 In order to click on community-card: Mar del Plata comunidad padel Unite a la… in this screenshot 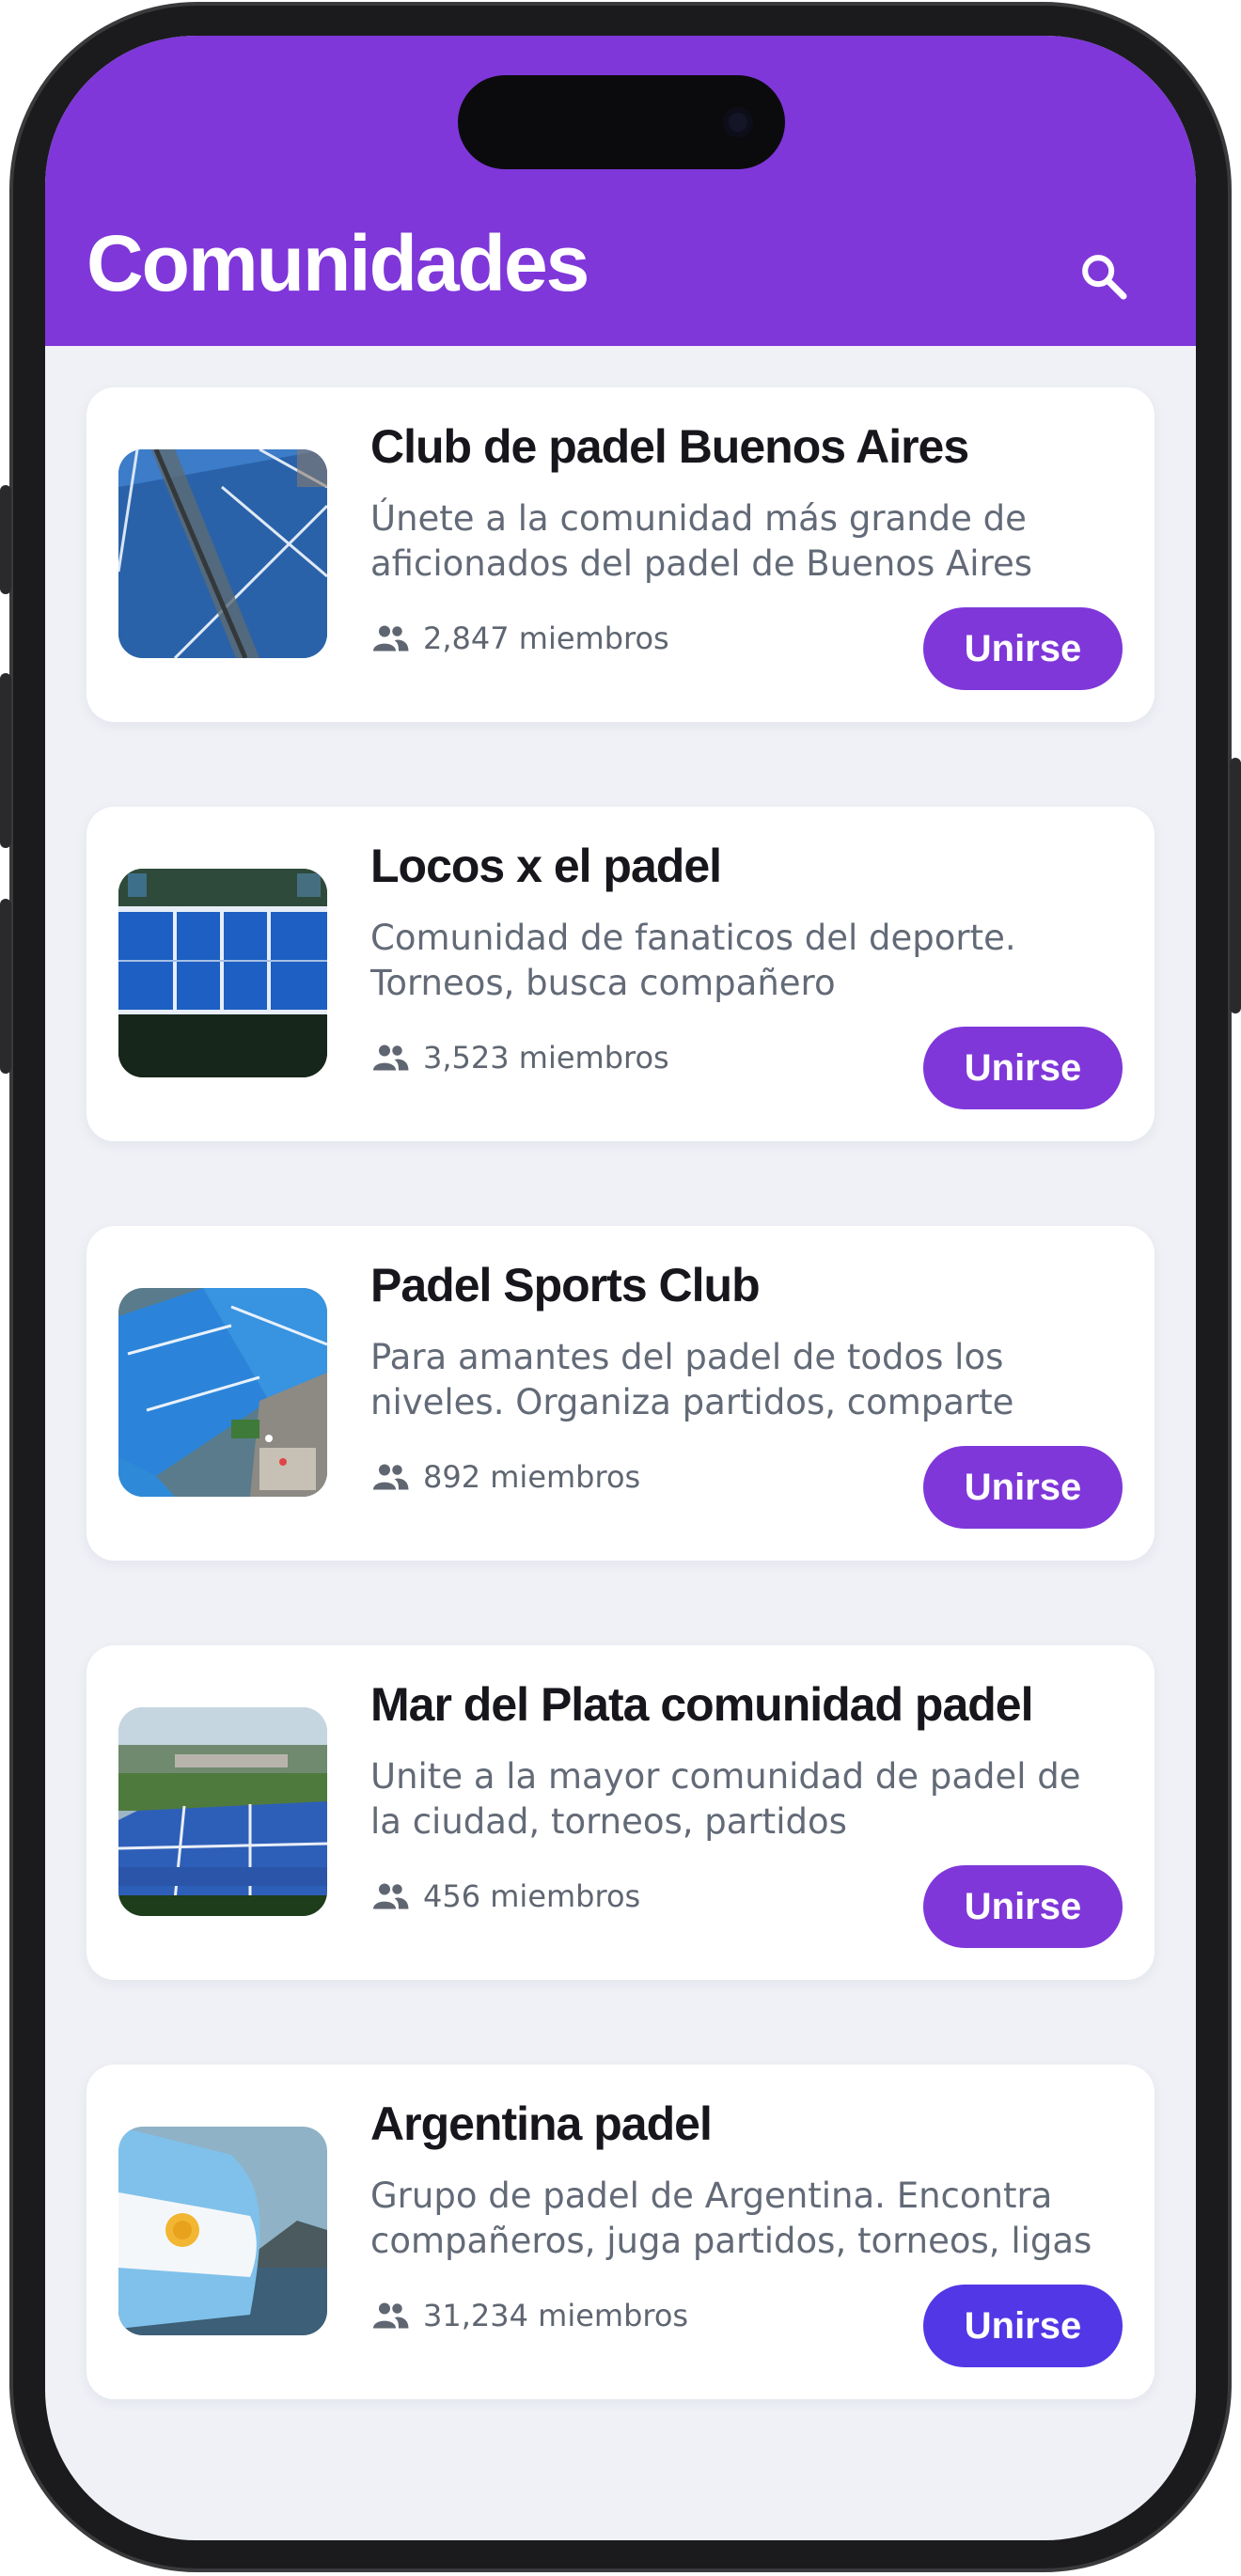, I will do `click(620, 1812)`.